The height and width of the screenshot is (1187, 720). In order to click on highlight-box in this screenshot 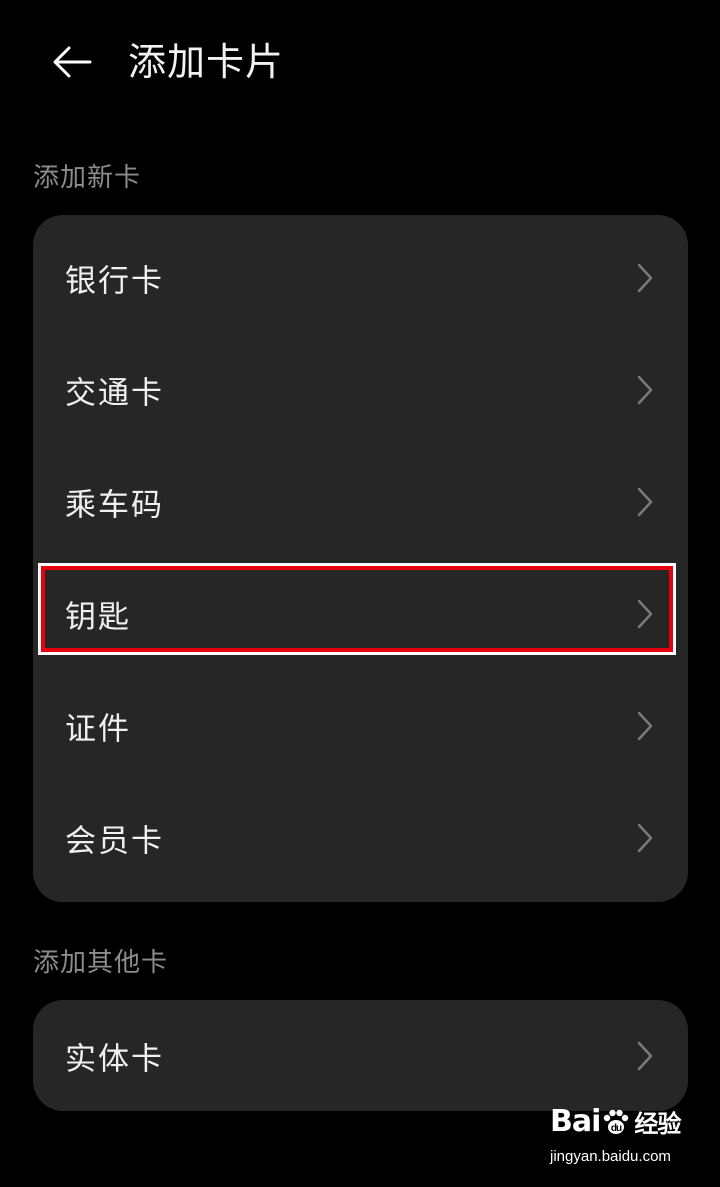, I will do `click(357, 609)`.